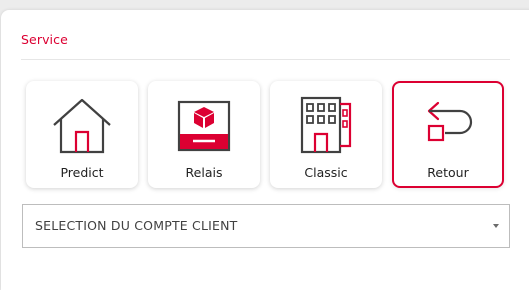  What do you see at coordinates (326, 125) in the screenshot?
I see `building-icon` at bounding box center [326, 125].